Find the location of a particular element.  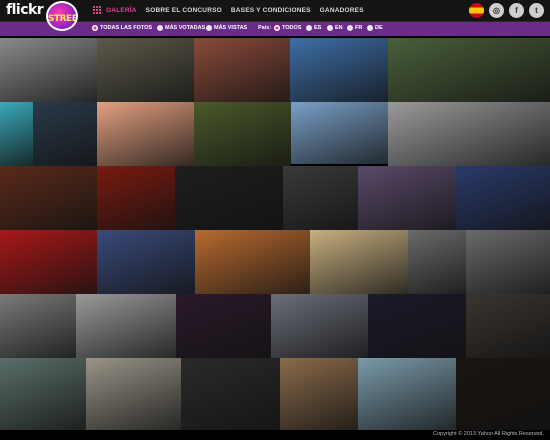

photo-night-street-lamp is located at coordinates (230, 394).